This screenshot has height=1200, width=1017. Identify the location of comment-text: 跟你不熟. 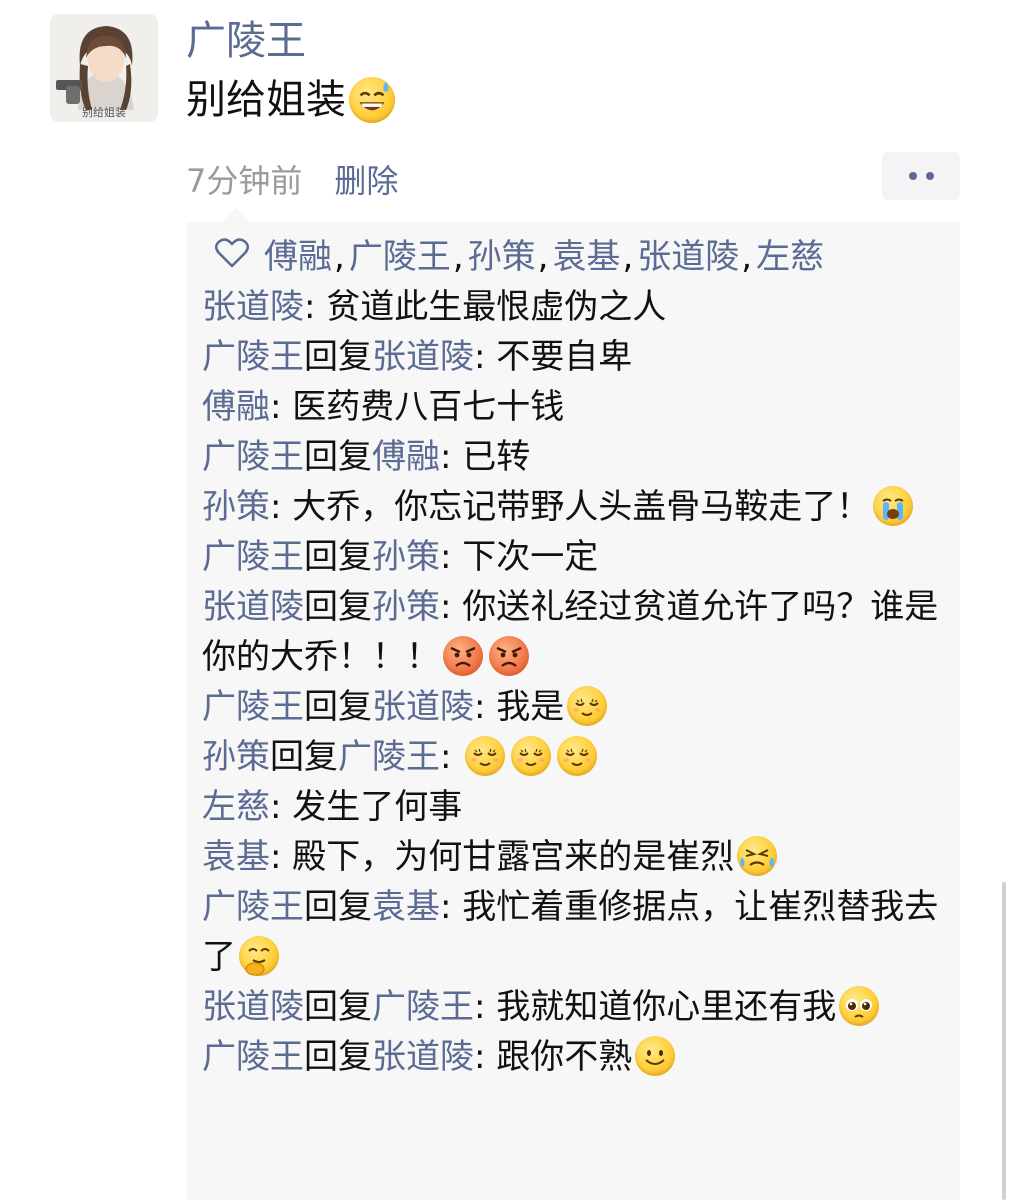
(564, 1057).